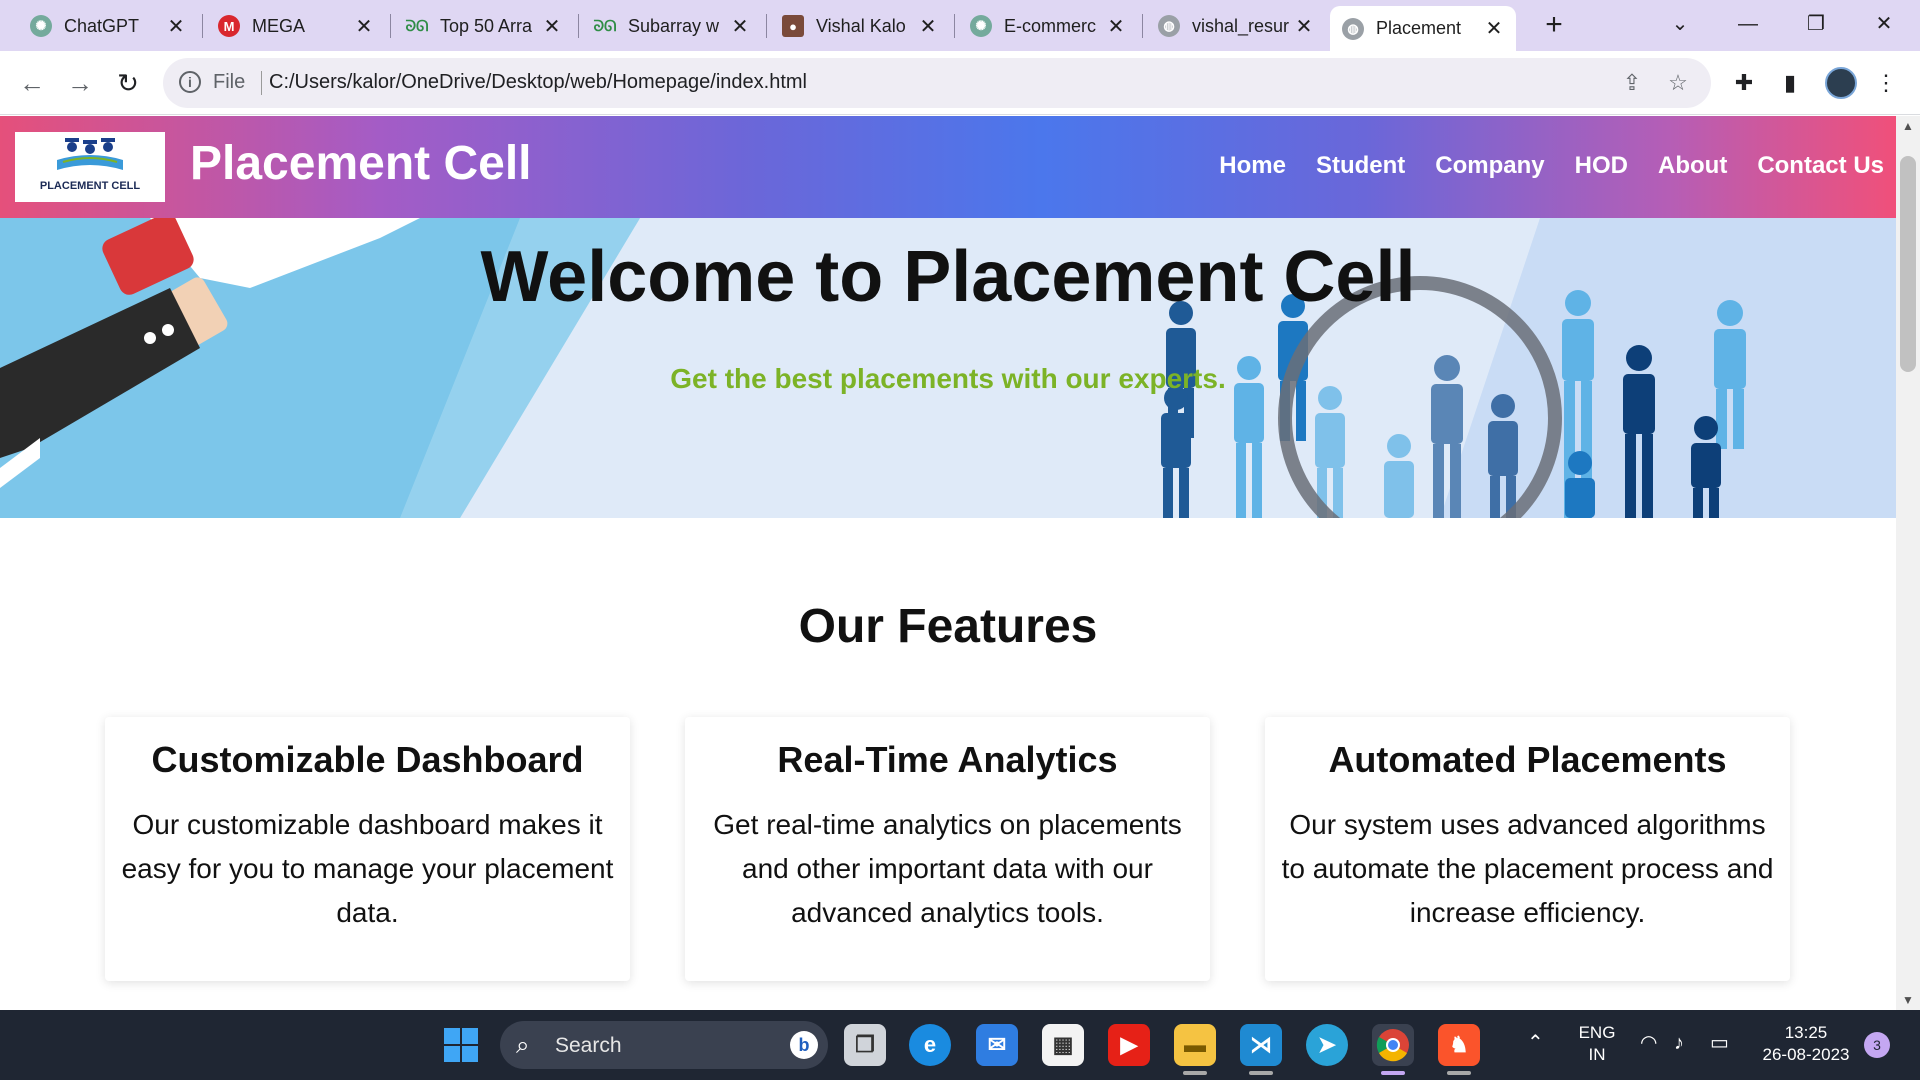 The image size is (1920, 1080). Describe the element at coordinates (279, 25) in the screenshot. I see `tab-title: MEGA` at that location.